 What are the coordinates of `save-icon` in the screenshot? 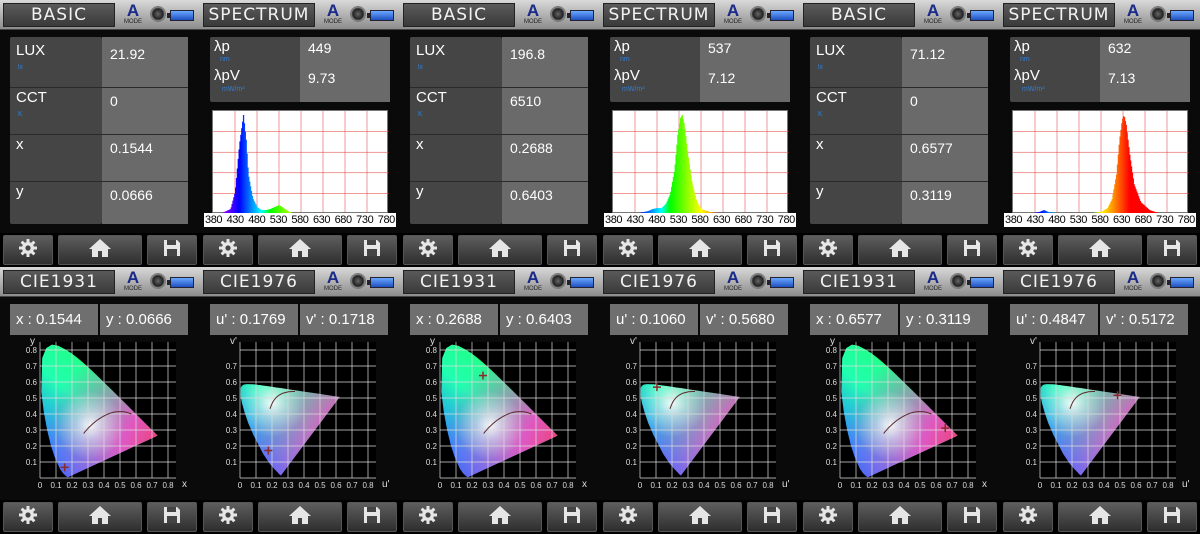 It's located at (1172, 250).